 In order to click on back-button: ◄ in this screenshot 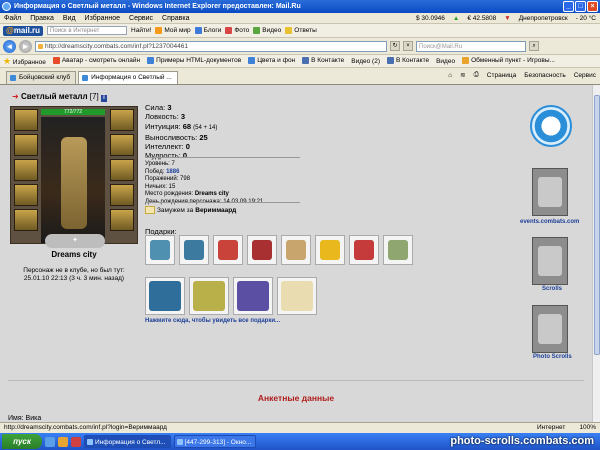, I will do `click(9, 46)`.